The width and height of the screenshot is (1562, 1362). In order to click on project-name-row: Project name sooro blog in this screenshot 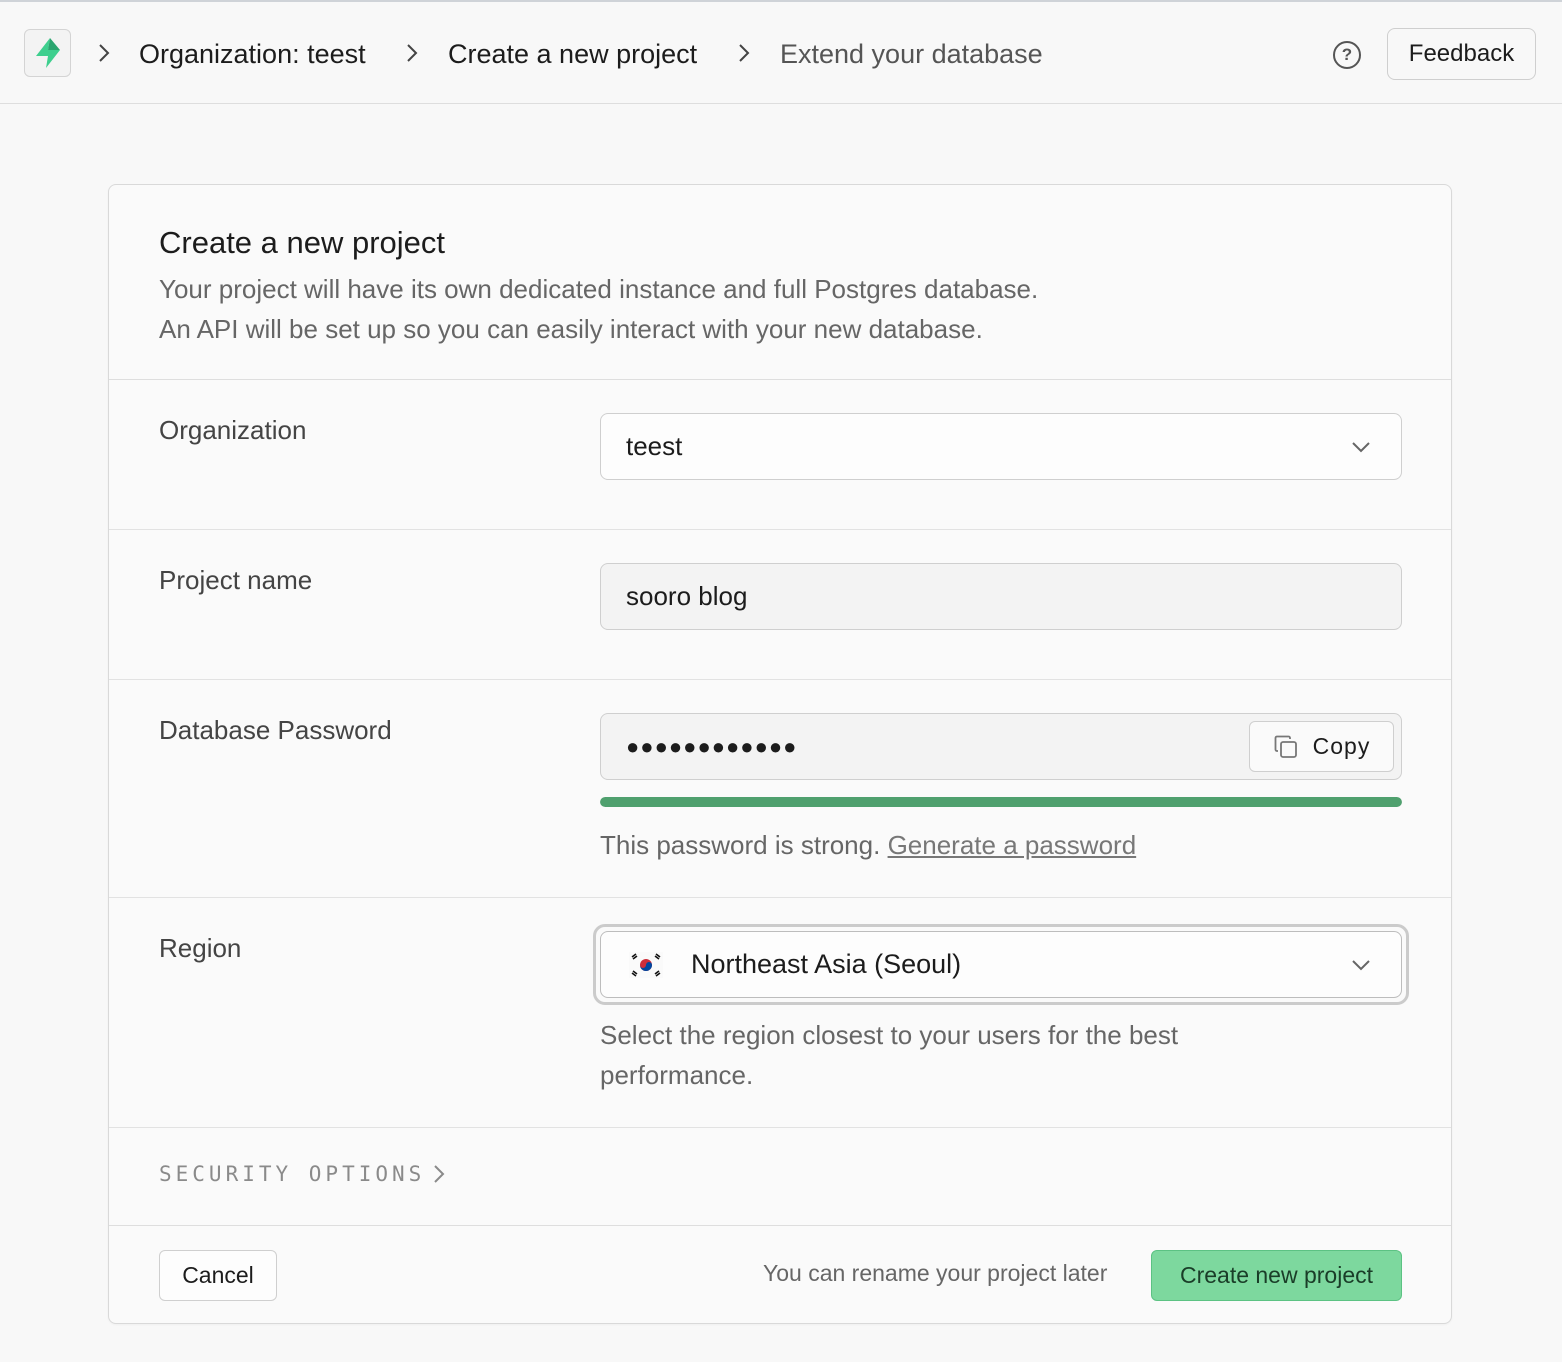, I will do `click(780, 605)`.